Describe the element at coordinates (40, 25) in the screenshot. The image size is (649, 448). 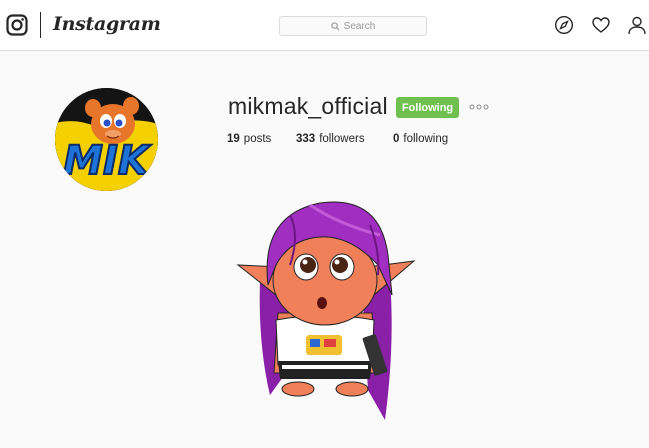
I see `logo-divider` at that location.